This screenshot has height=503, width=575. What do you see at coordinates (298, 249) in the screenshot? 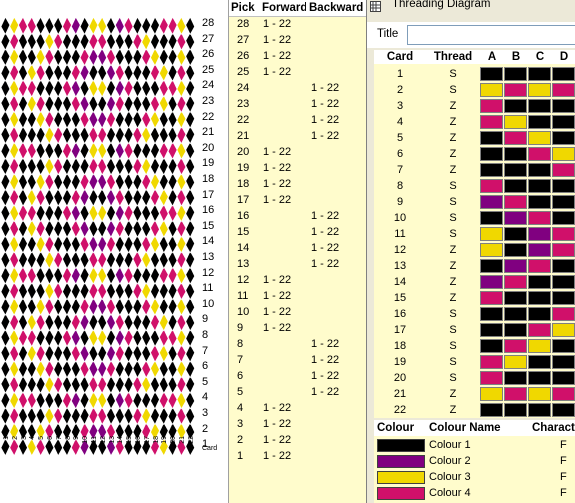
I see `pick-row: 14 1 - 22` at bounding box center [298, 249].